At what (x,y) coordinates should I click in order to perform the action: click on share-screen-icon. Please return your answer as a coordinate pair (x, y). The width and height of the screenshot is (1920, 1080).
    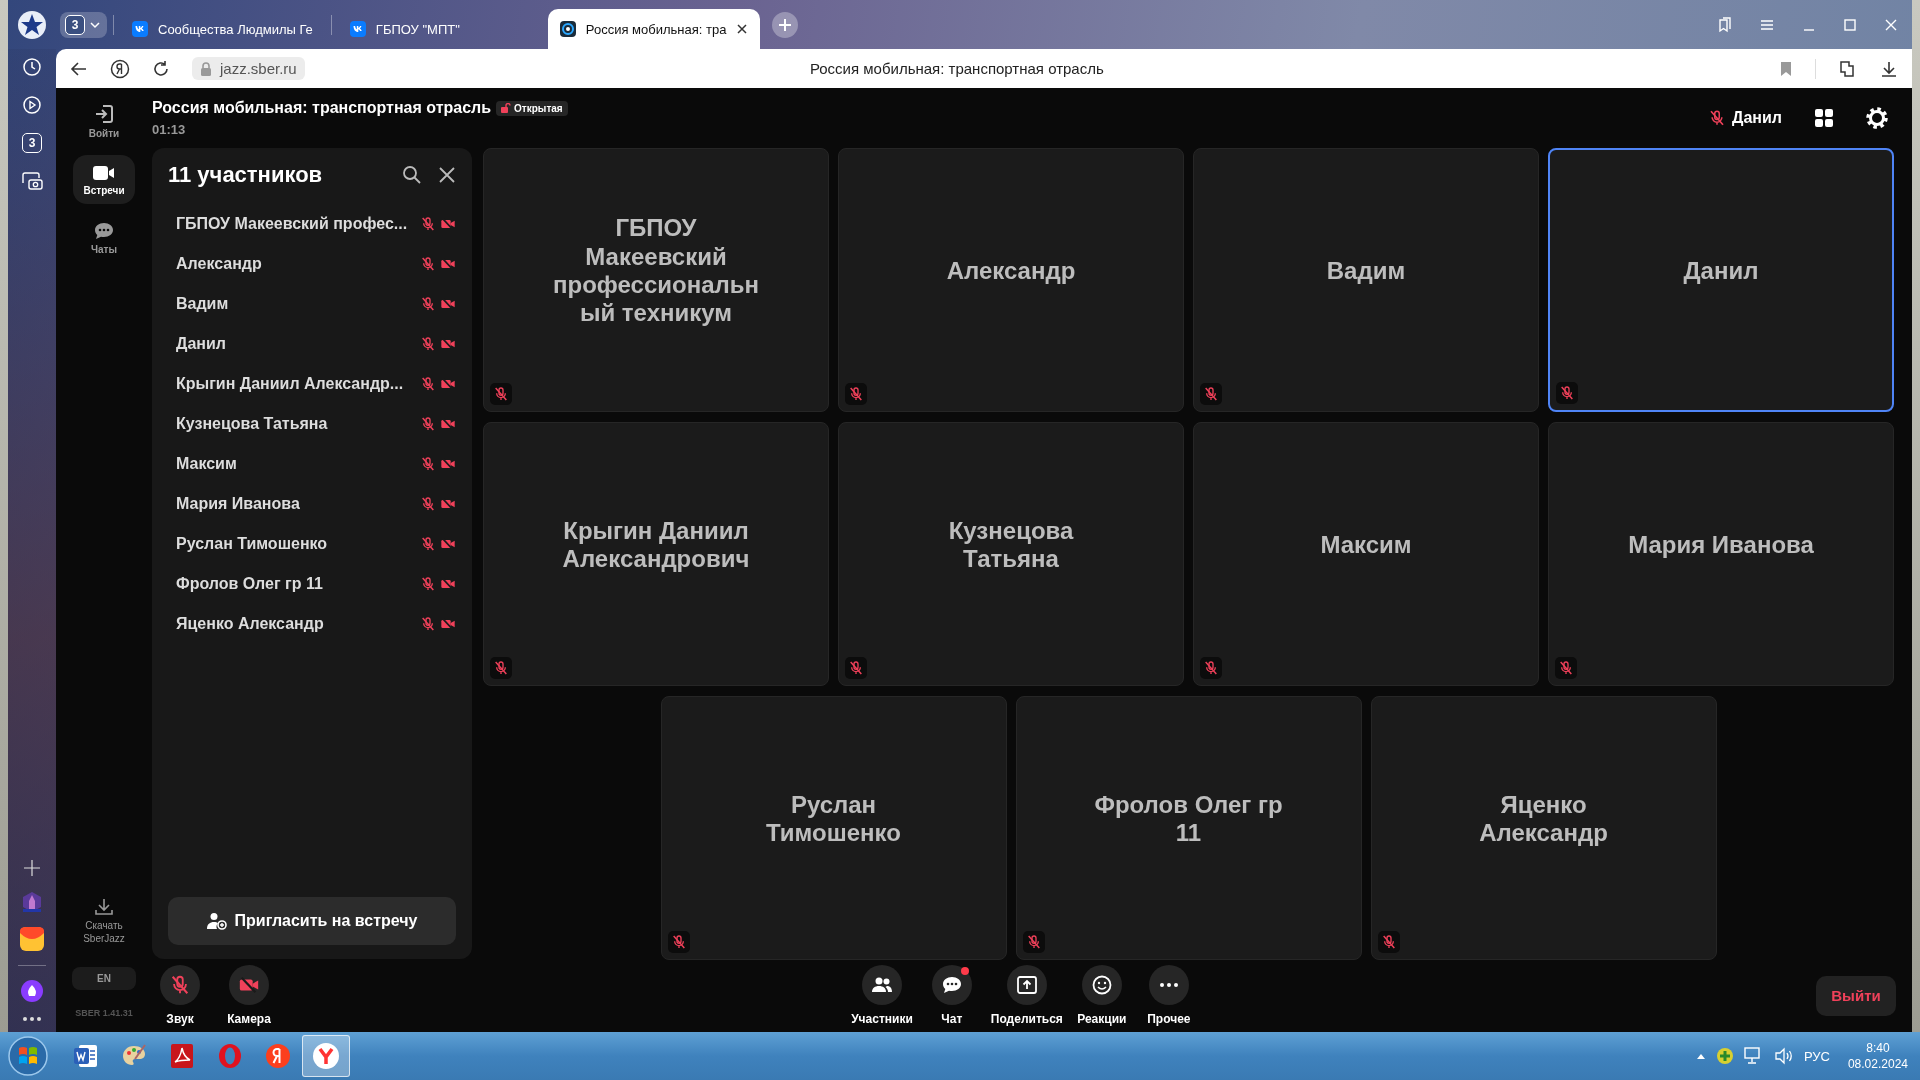
    Looking at the image, I should click on (1026, 985).